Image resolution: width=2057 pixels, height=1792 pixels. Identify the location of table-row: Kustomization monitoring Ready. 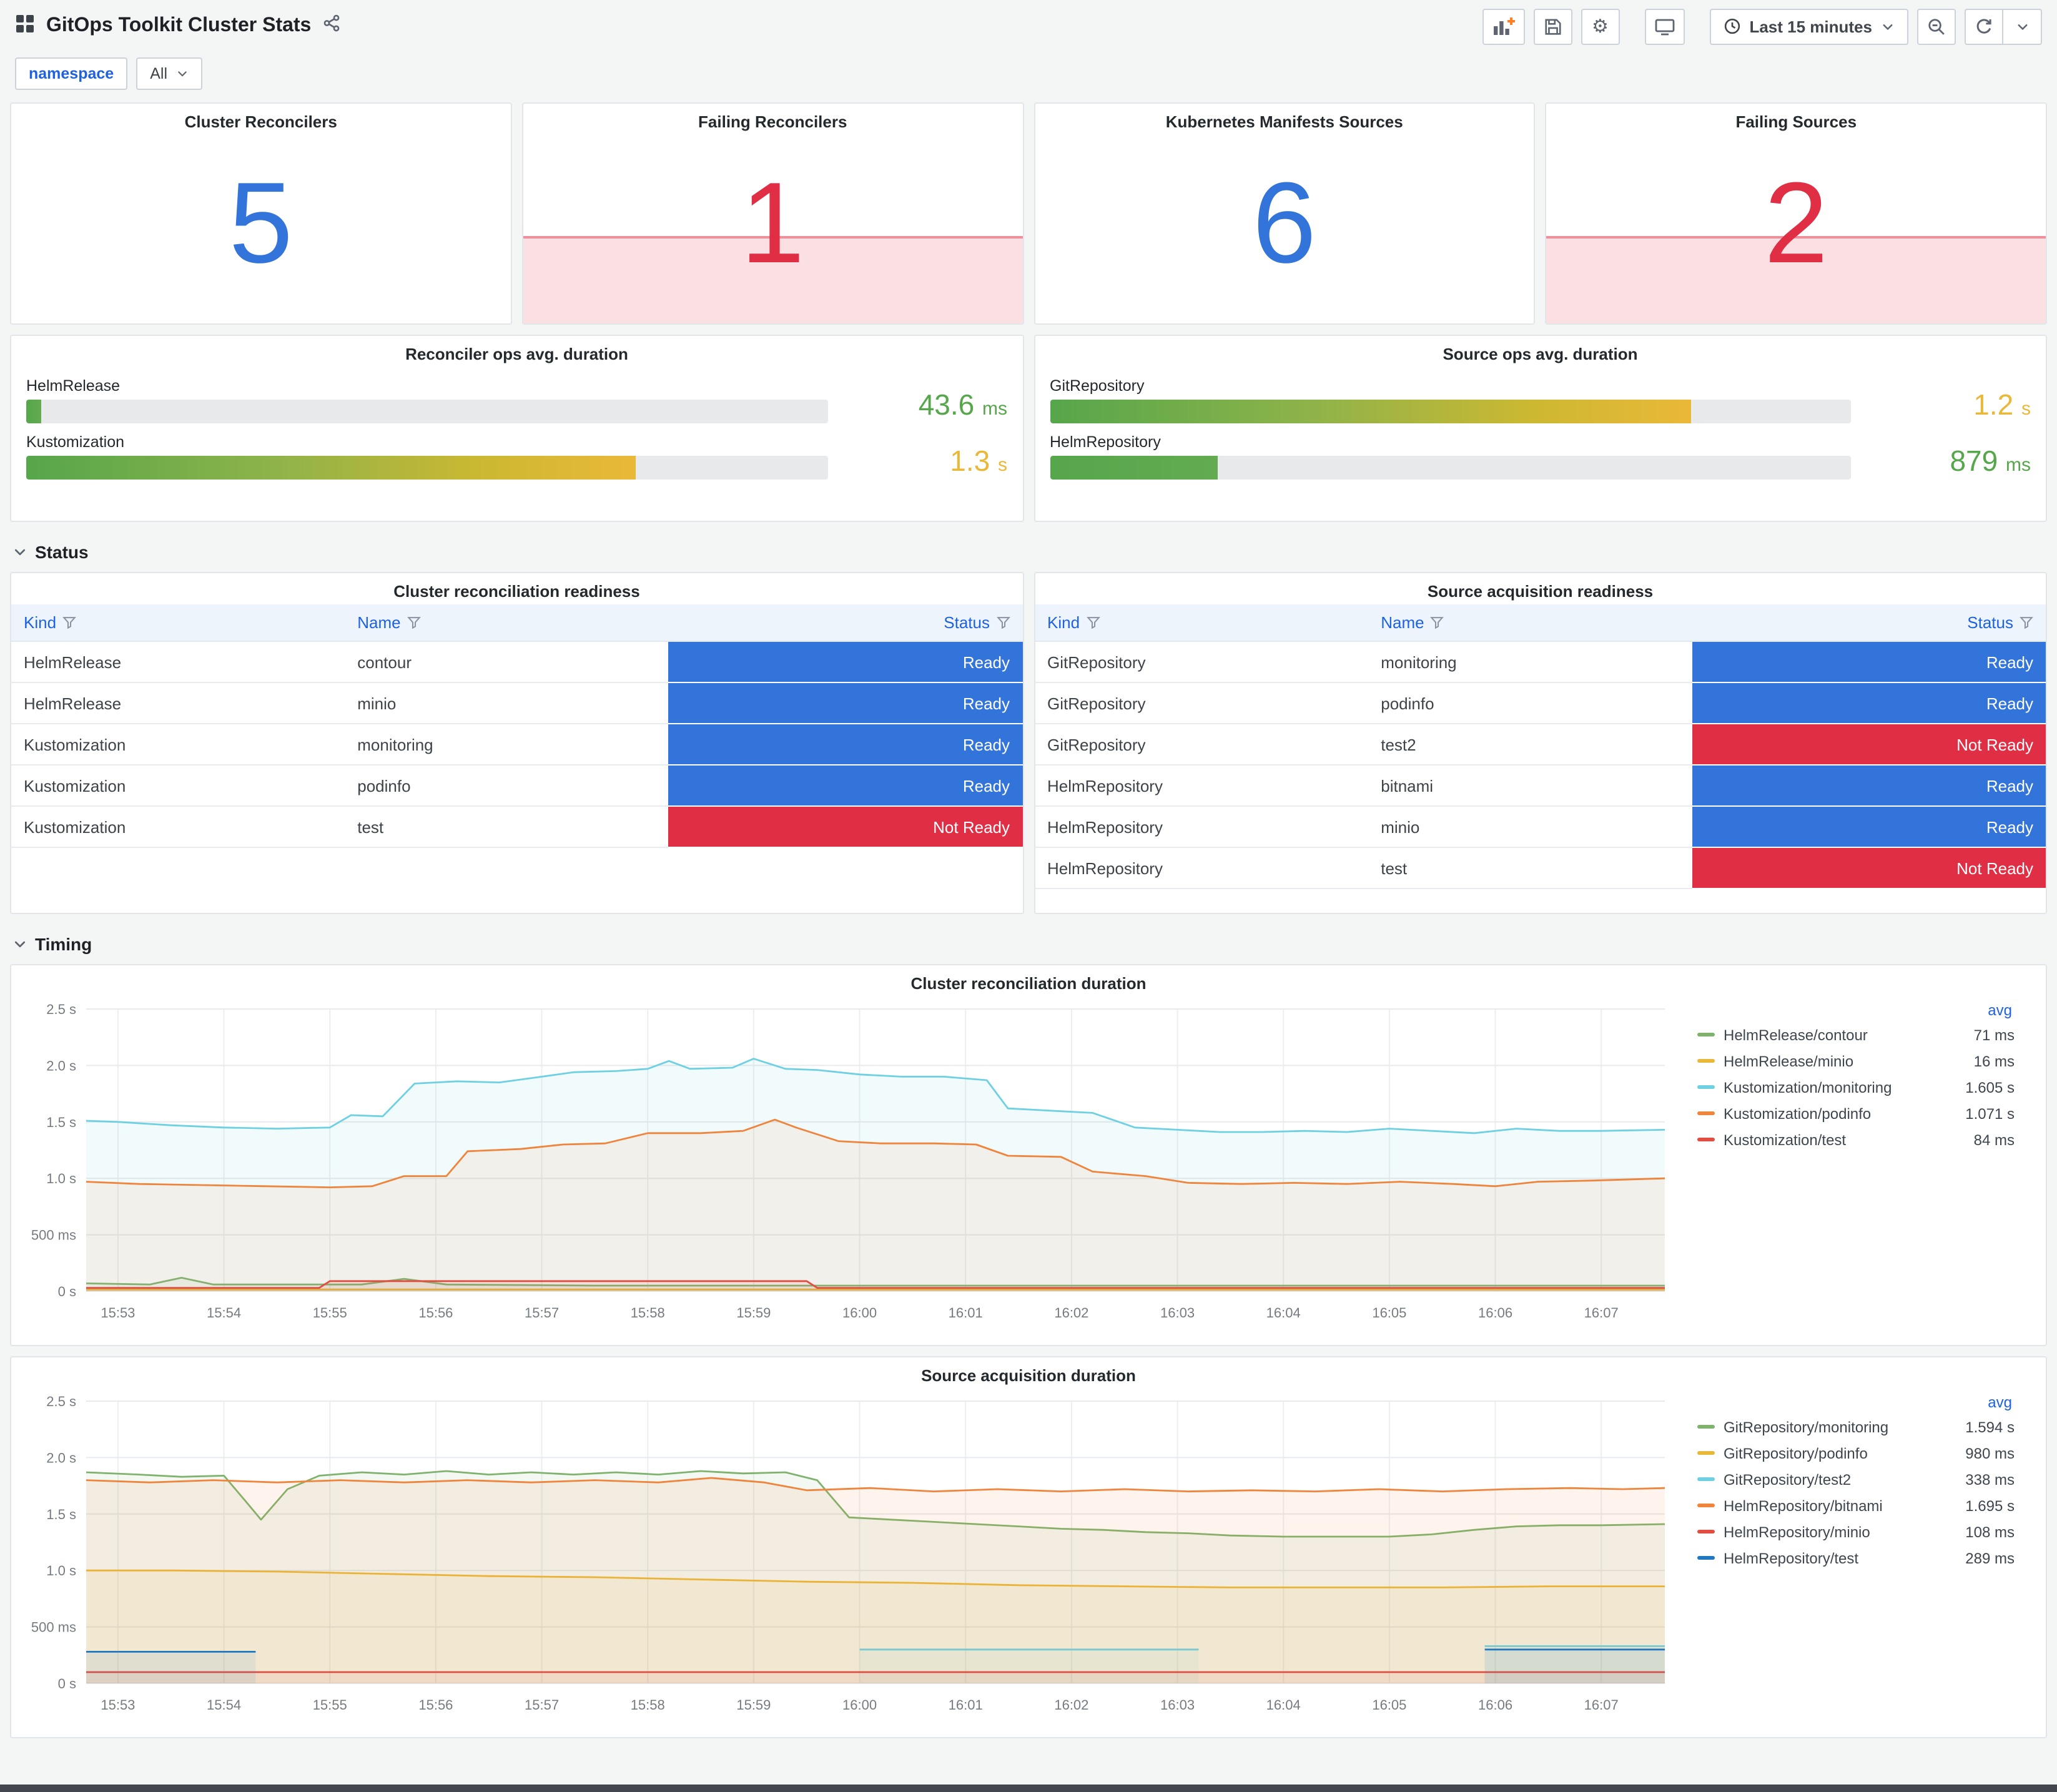
(516, 745).